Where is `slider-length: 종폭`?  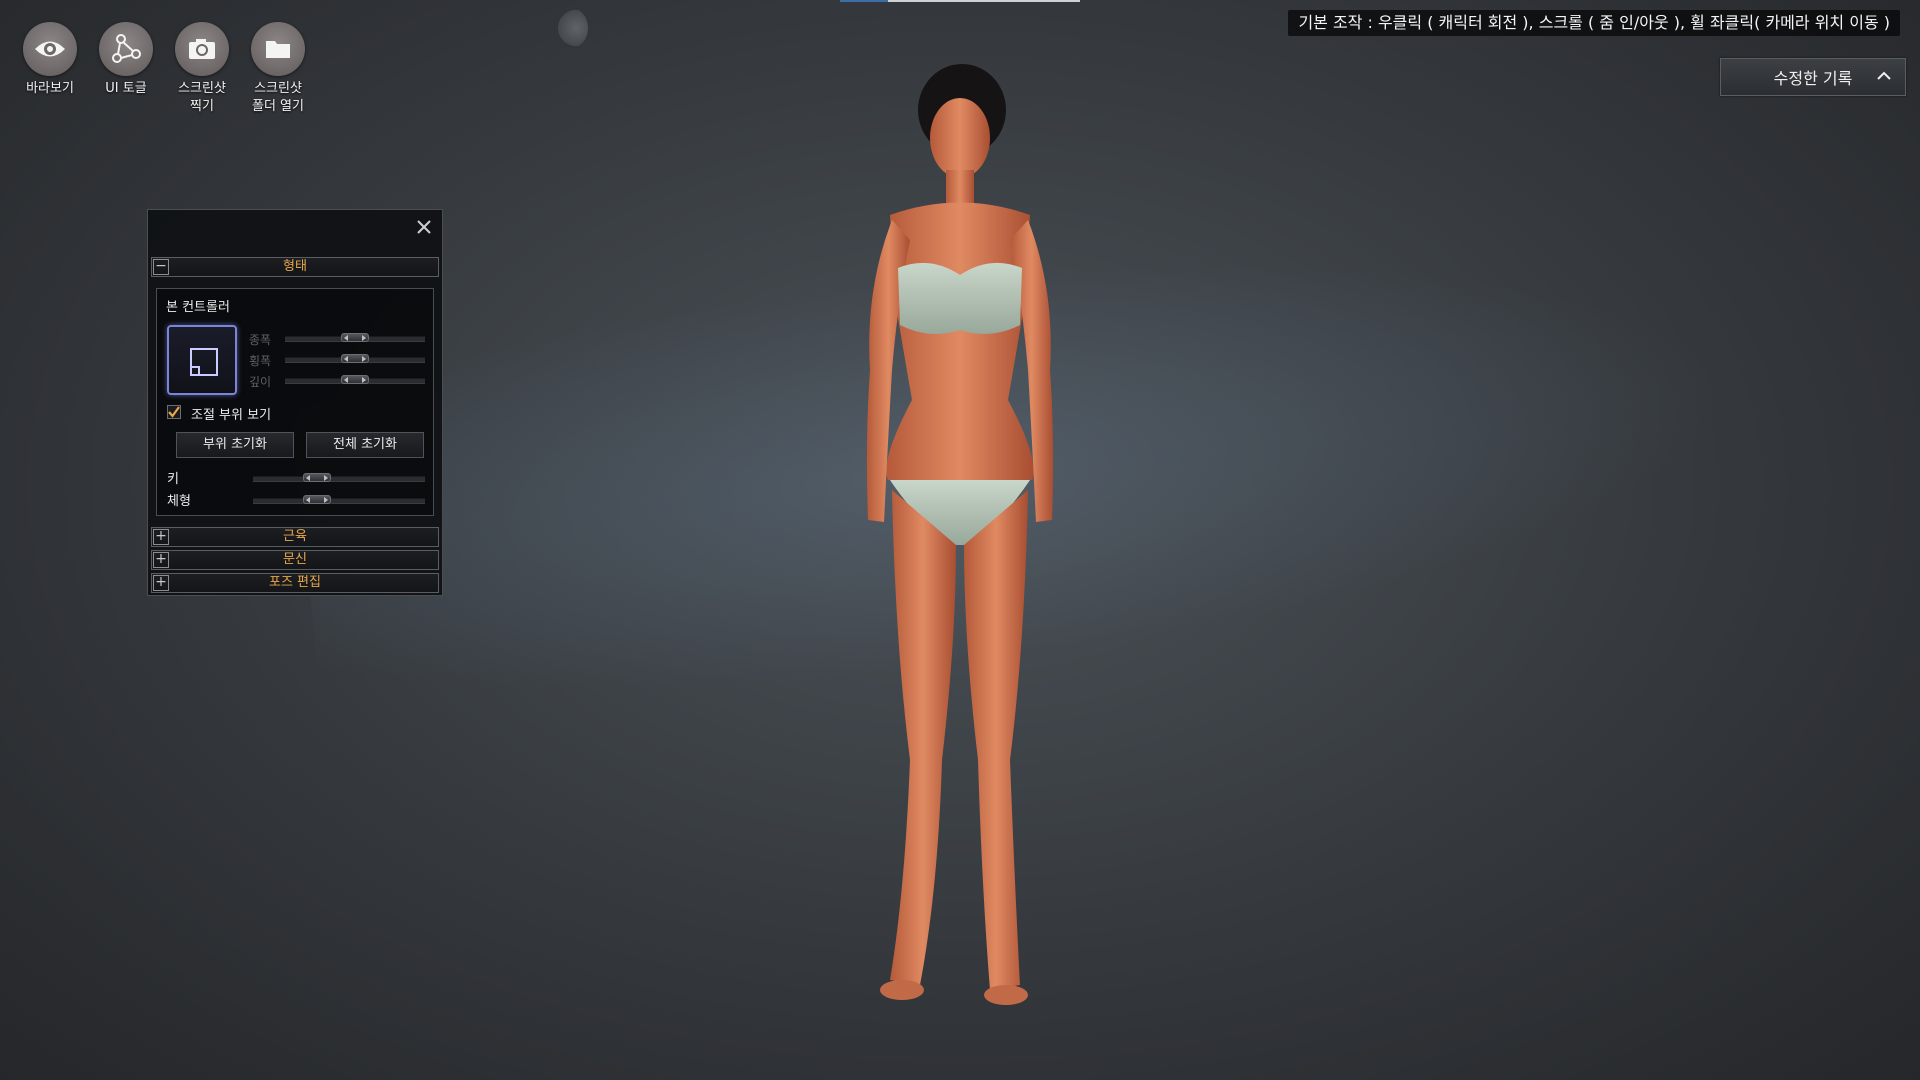 slider-length: 종폭 is located at coordinates (337, 339).